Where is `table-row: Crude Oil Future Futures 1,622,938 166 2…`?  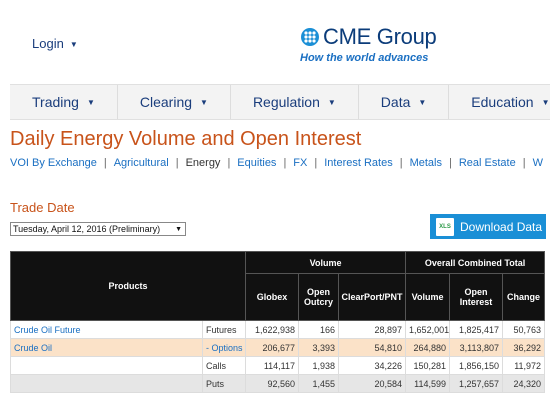 table-row: Crude Oil Future Futures 1,622,938 166 2… is located at coordinates (278, 329).